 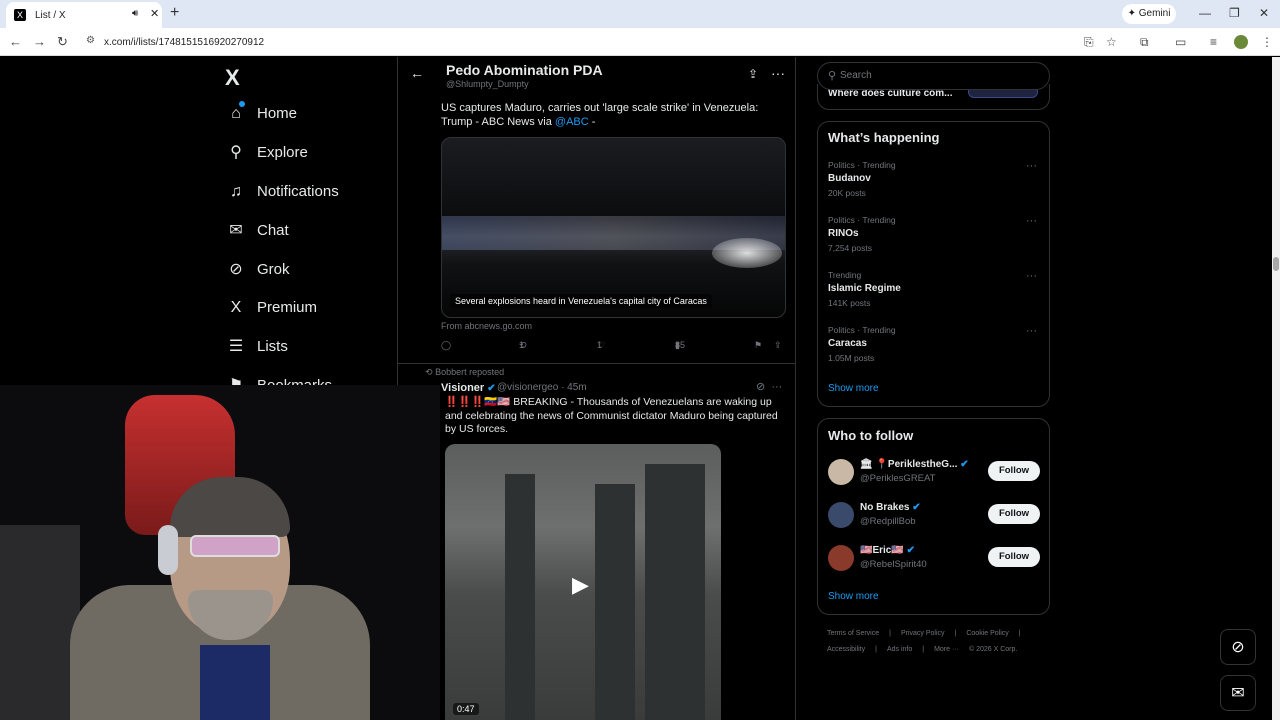 What do you see at coordinates (572, 122) in the screenshot?
I see `mention-link: @ABC` at bounding box center [572, 122].